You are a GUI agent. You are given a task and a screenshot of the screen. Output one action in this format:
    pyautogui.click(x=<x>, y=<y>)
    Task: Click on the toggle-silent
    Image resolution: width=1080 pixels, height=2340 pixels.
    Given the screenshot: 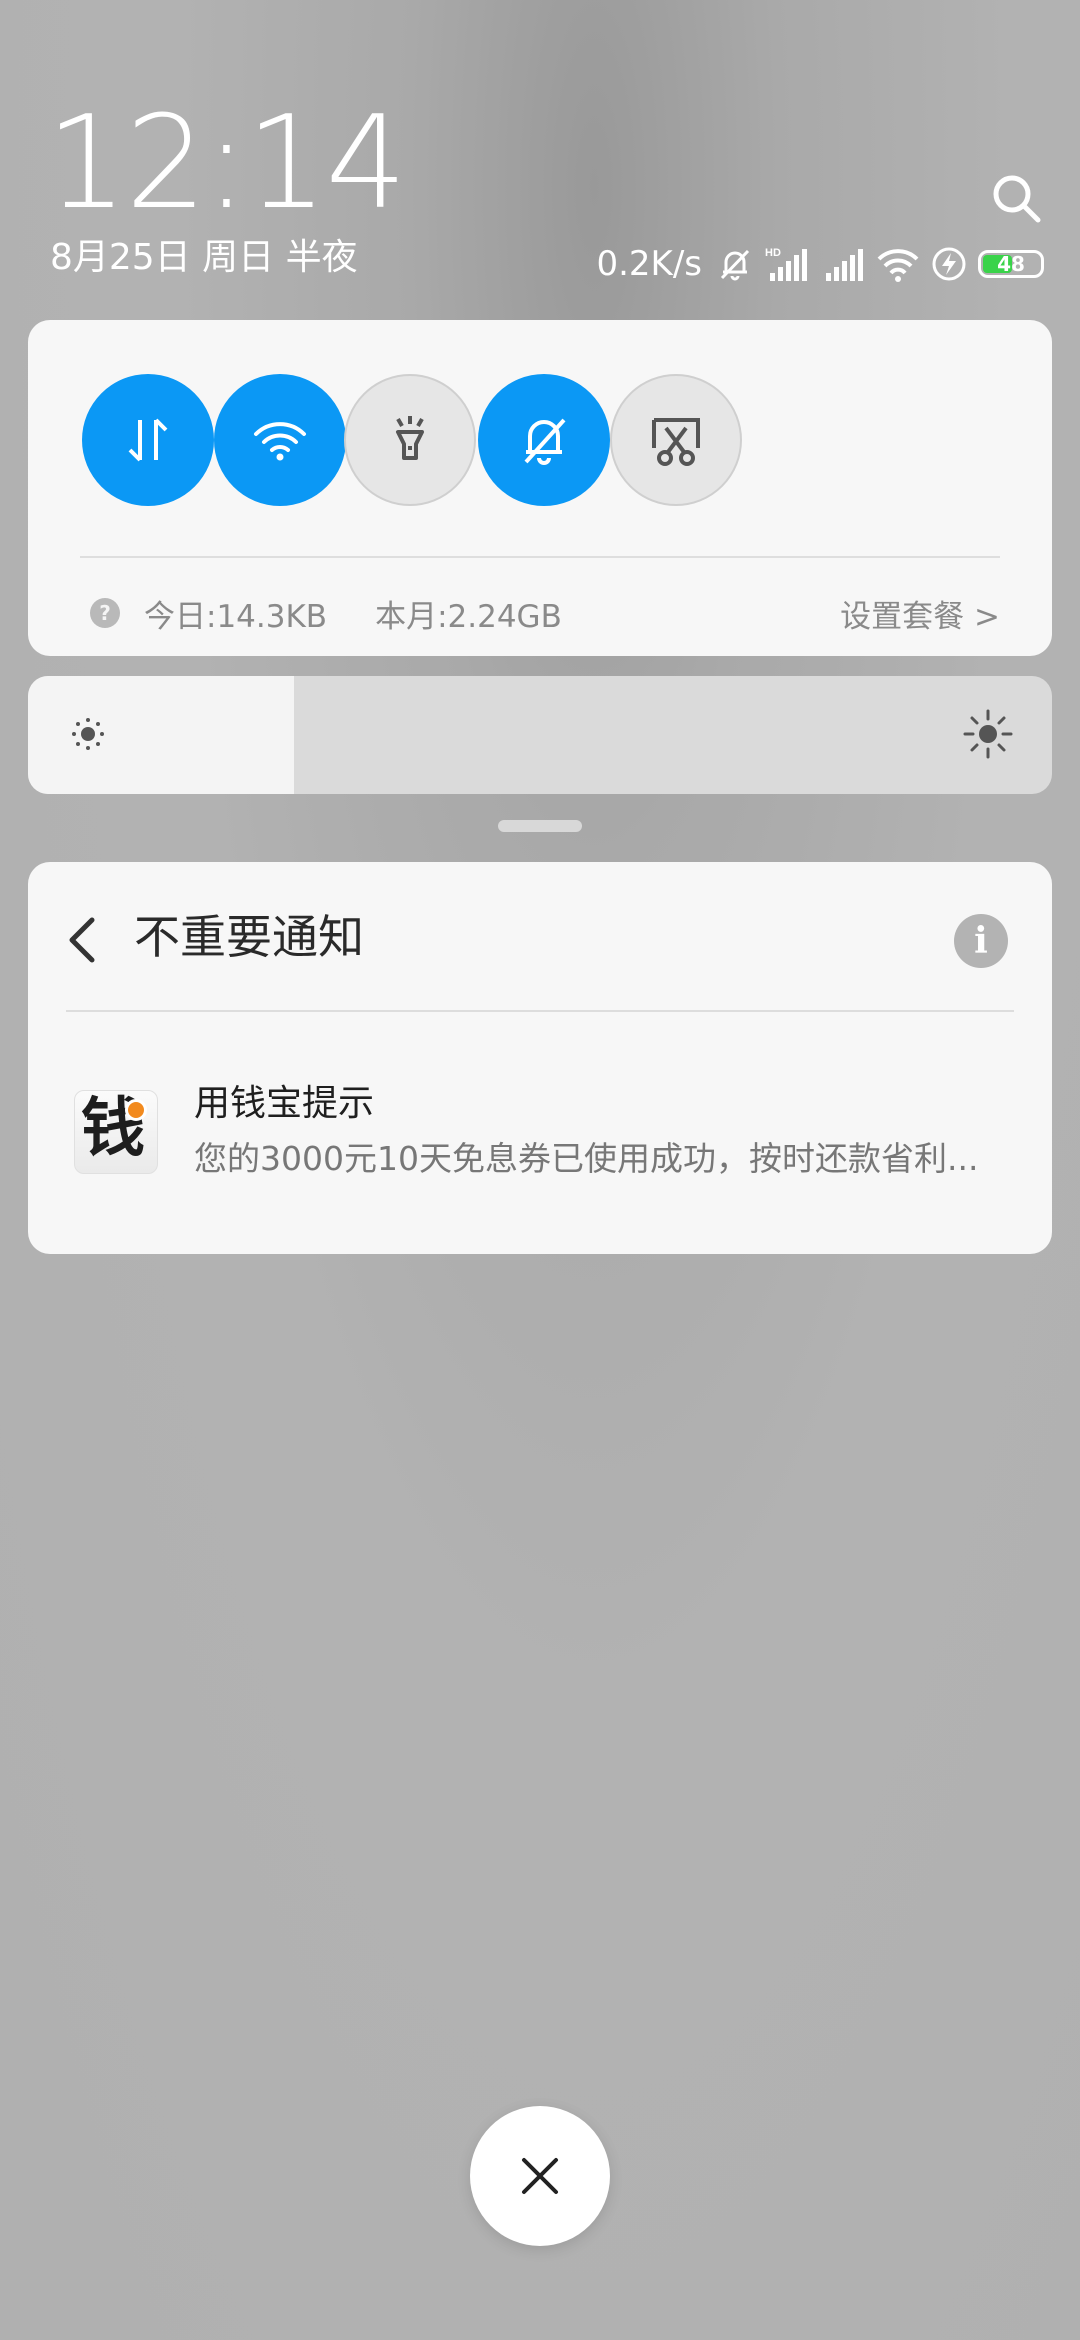 What is the action you would take?
    pyautogui.click(x=544, y=440)
    